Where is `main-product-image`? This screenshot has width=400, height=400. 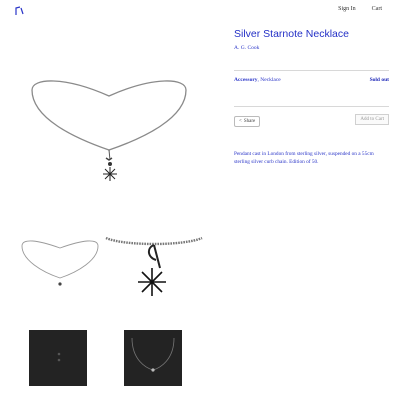
main-product-image is located at coordinates (109, 133).